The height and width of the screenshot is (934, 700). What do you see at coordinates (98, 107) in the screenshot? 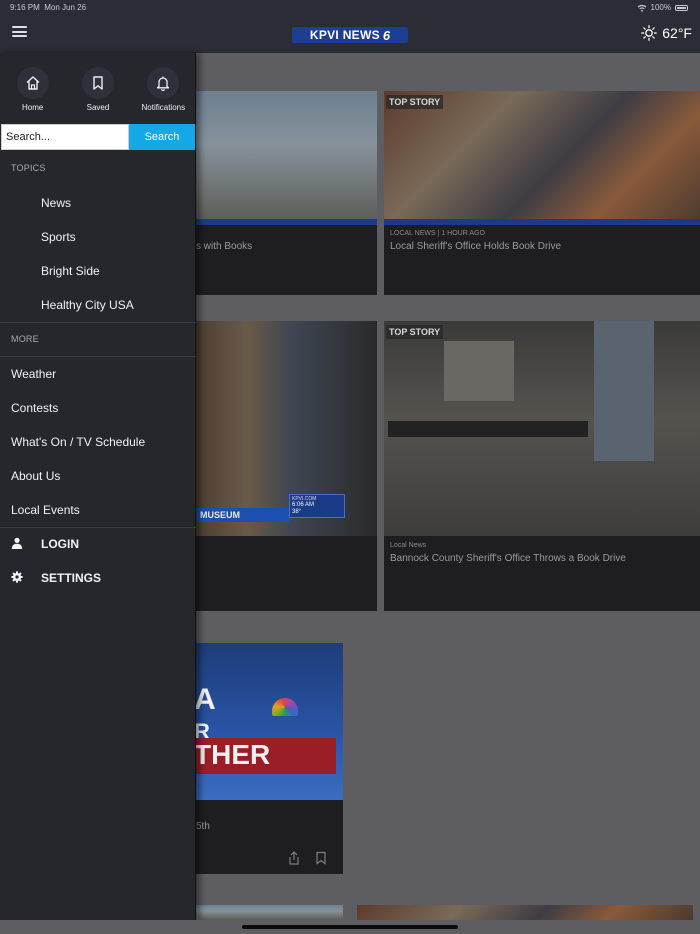
I see `saved-label: Saved` at bounding box center [98, 107].